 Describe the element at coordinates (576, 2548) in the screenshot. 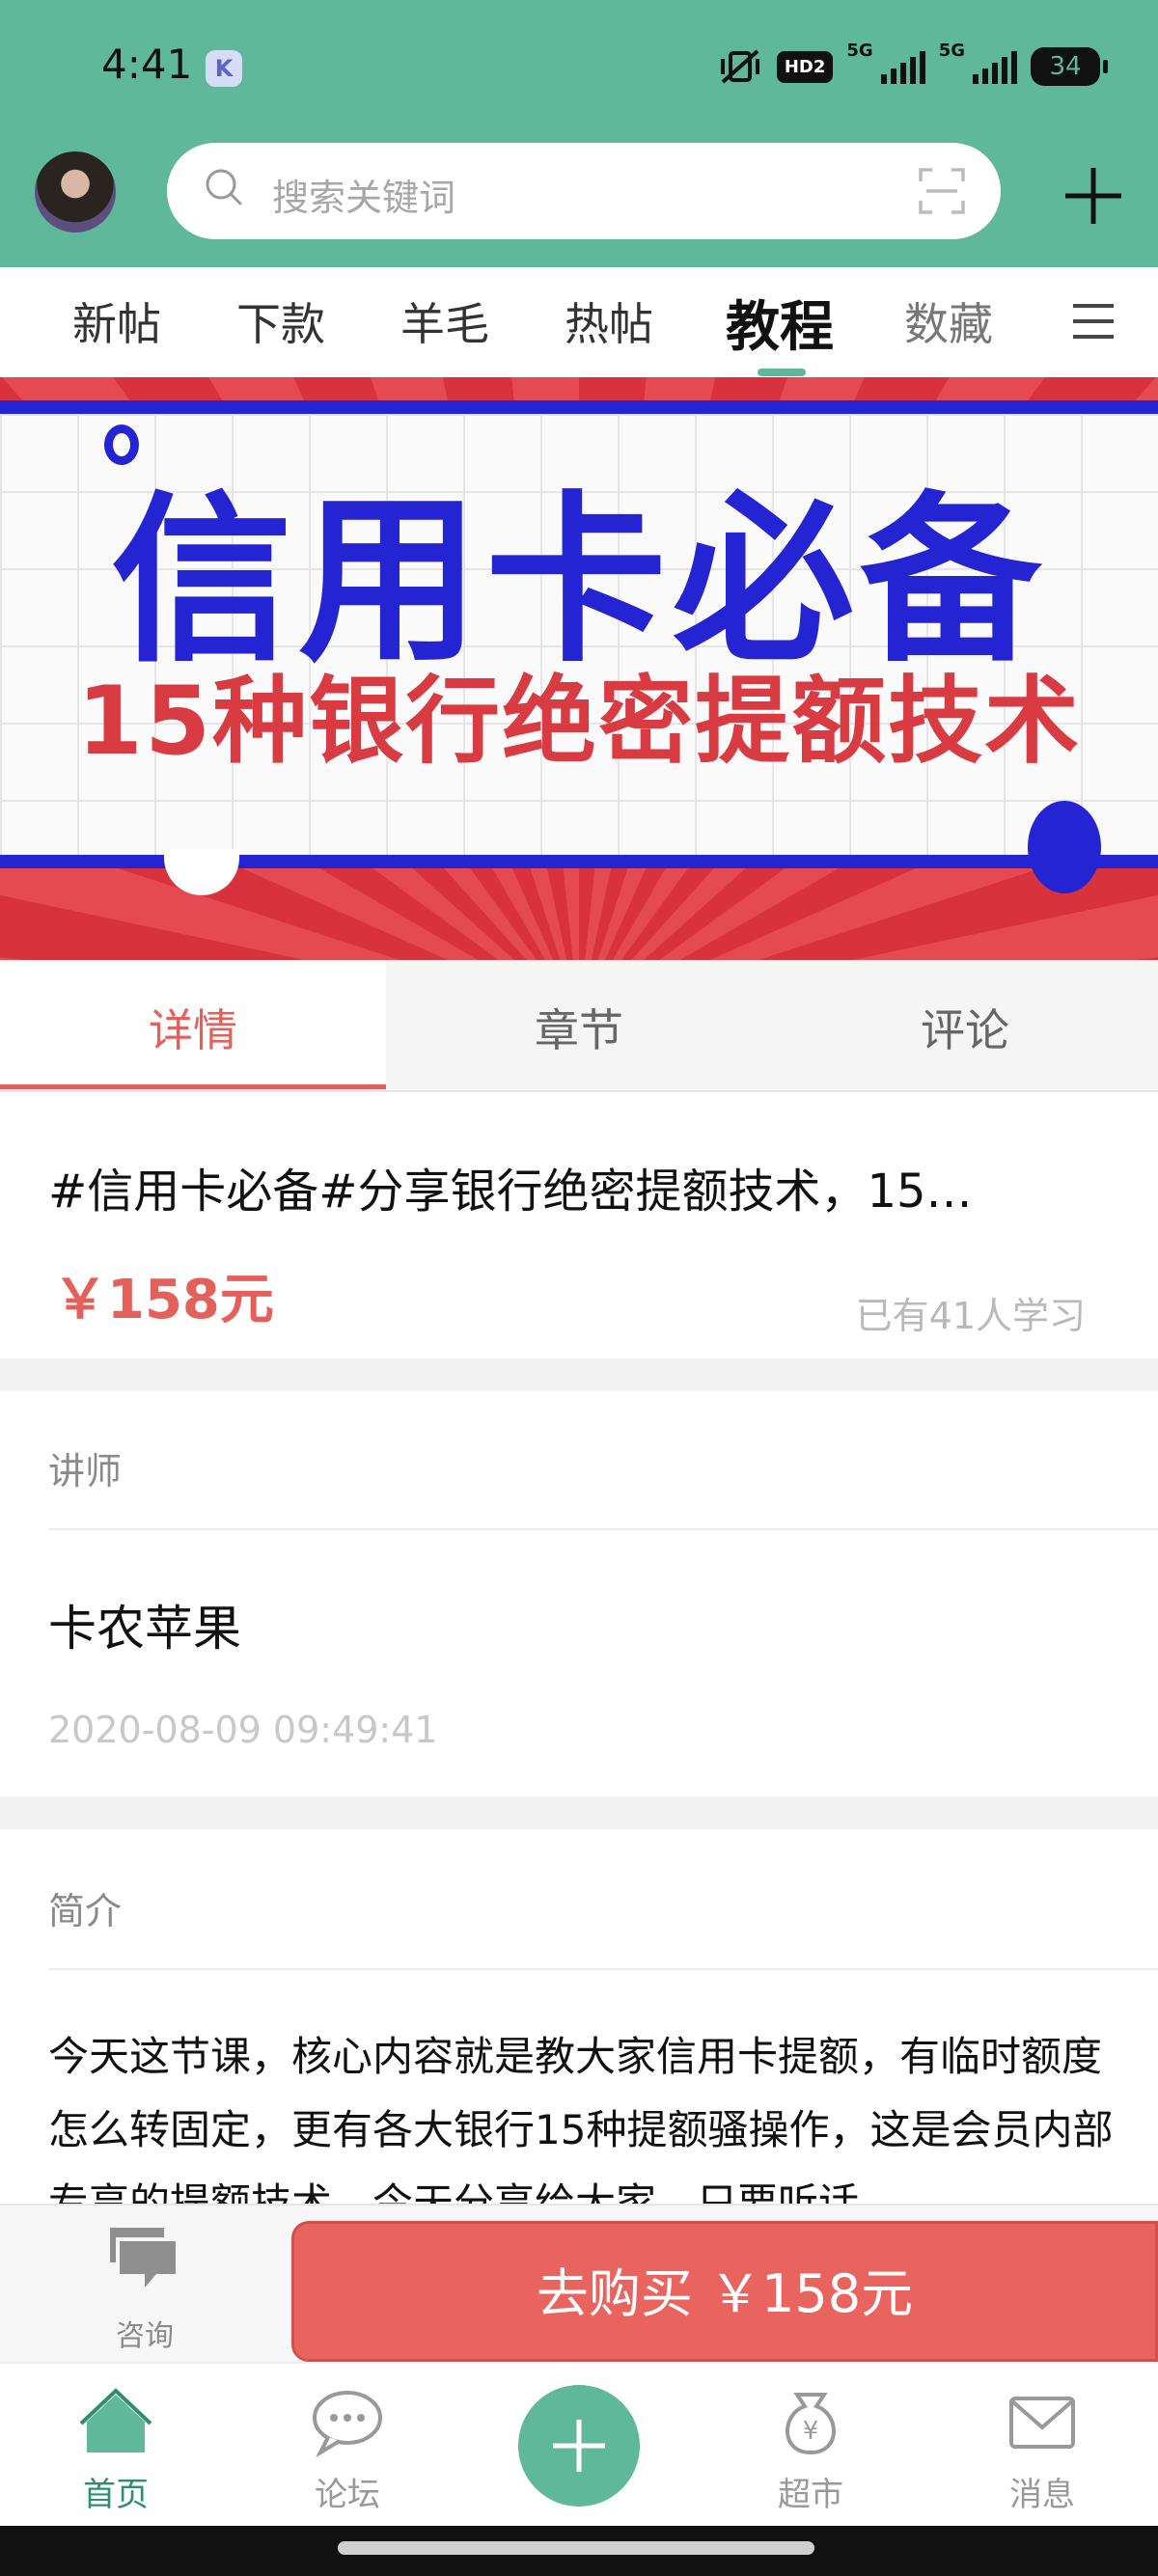

I see `home-indicator` at that location.